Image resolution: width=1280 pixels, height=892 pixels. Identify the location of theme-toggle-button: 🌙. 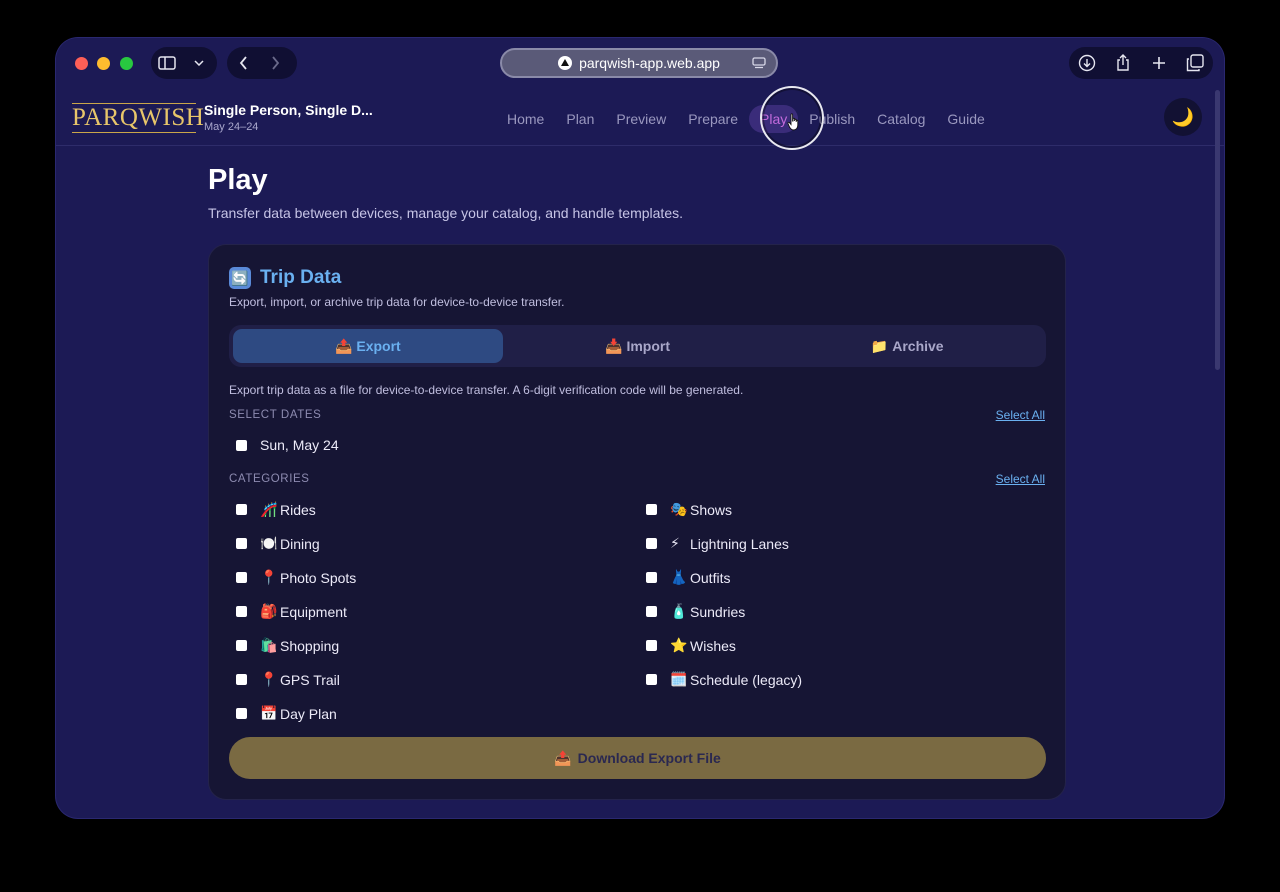
(1183, 117).